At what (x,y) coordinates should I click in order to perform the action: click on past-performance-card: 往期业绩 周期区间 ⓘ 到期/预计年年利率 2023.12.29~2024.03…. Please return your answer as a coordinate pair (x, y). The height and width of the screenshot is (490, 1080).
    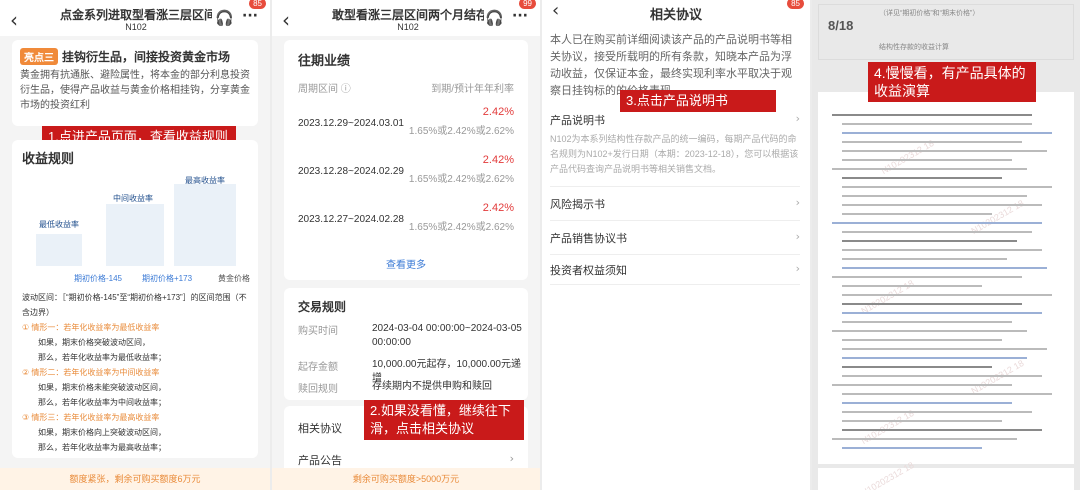
    Looking at the image, I should click on (406, 160).